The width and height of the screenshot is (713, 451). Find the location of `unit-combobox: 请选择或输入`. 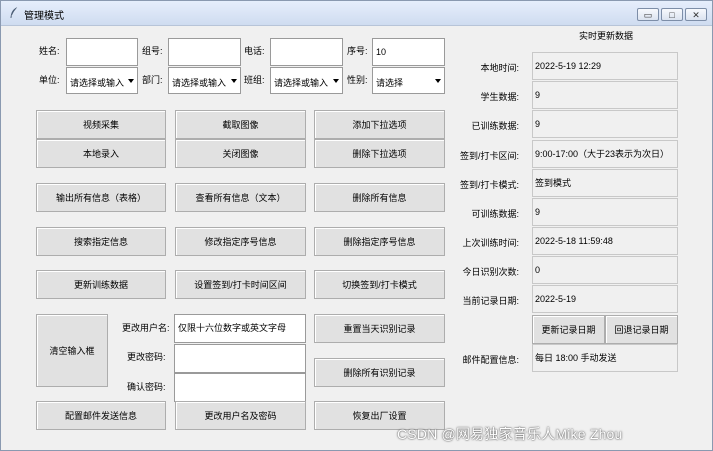

unit-combobox: 请选择或输入 is located at coordinates (102, 80).